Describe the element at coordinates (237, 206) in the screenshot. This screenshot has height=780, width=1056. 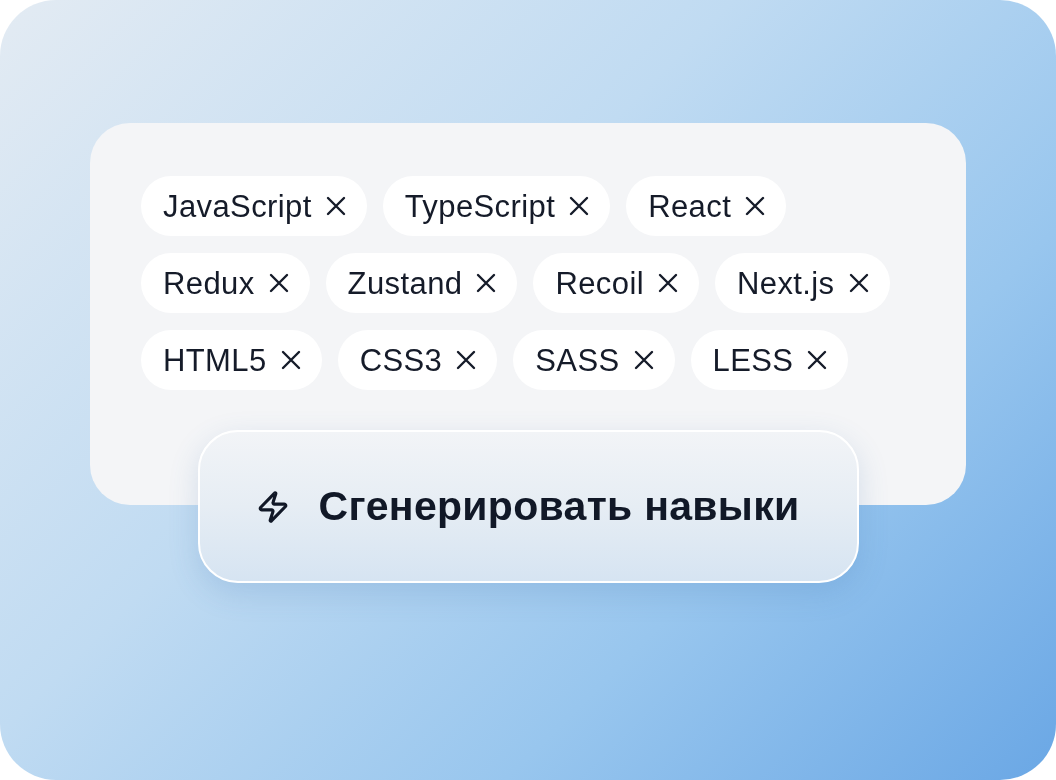
I see `tag-label: JavaScript` at that location.